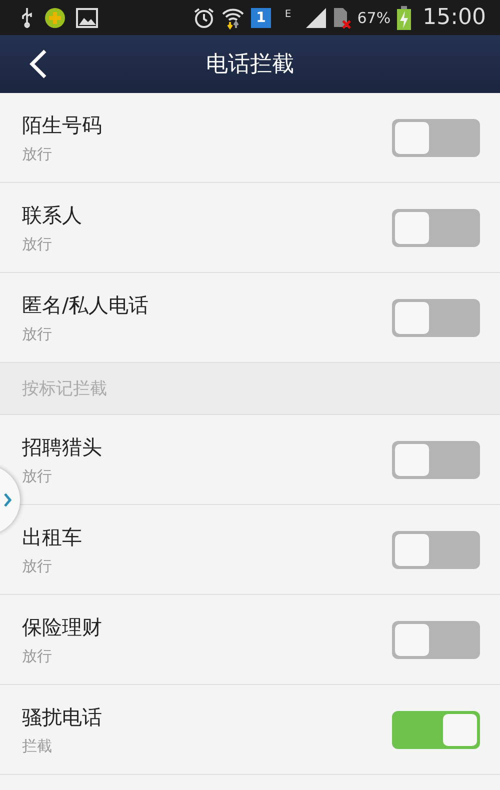 Image resolution: width=500 pixels, height=790 pixels. Describe the element at coordinates (250, 65) in the screenshot. I see `screen-title: 电话拦截` at that location.